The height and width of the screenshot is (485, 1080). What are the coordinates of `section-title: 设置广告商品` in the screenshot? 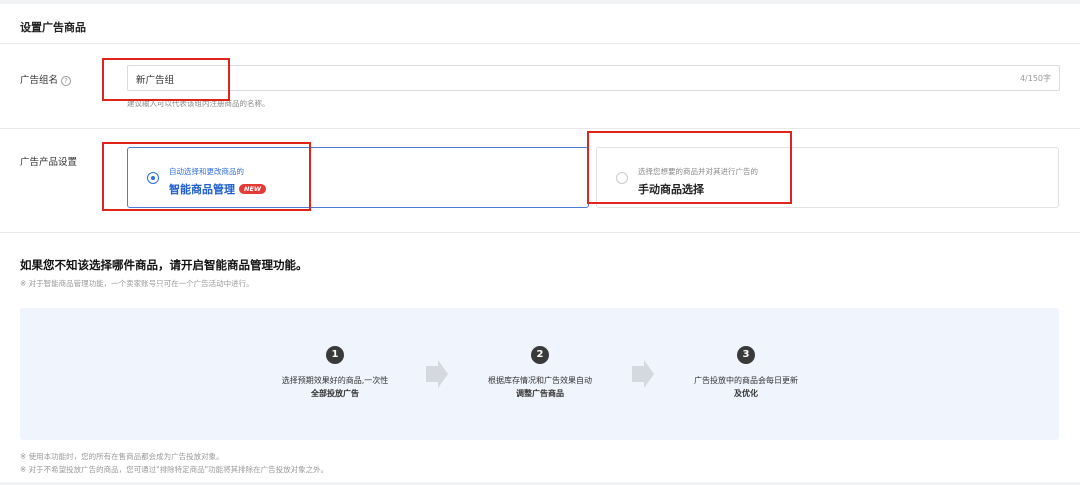 It's located at (53, 27).